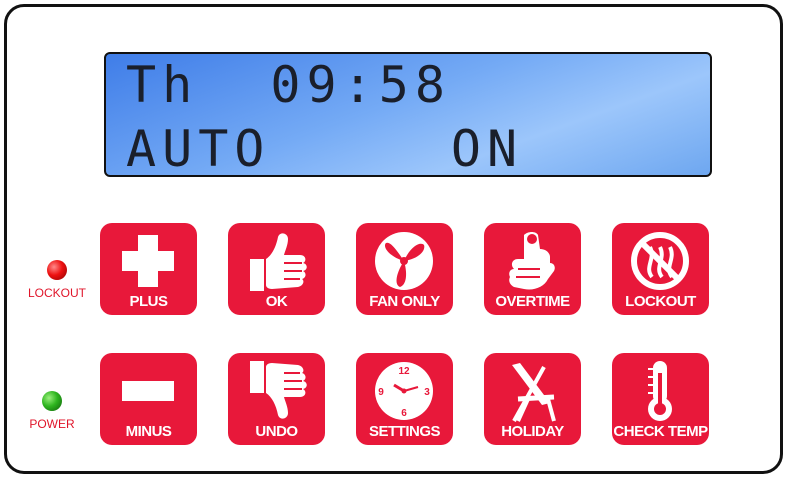  Describe the element at coordinates (534, 392) in the screenshot. I see `deck-chair-icon` at that location.